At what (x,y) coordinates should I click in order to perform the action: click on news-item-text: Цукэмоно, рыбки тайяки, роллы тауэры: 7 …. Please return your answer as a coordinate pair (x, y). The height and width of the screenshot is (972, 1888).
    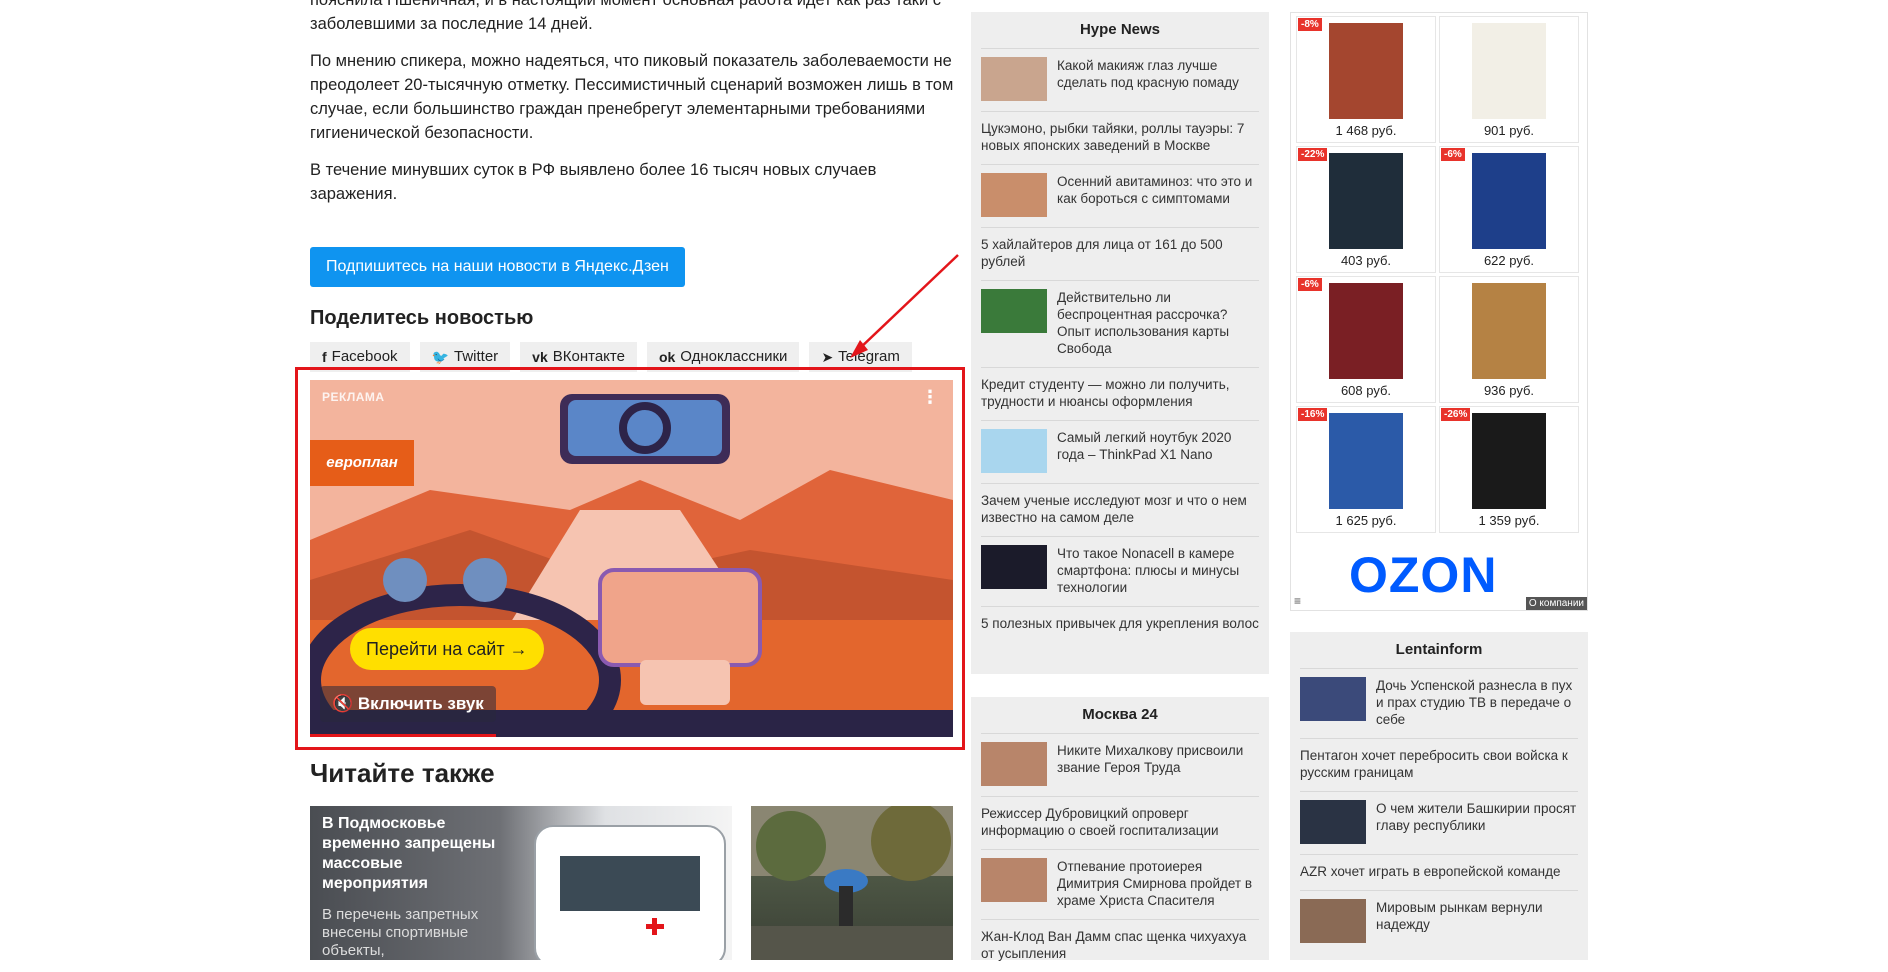
    Looking at the image, I should click on (1113, 137).